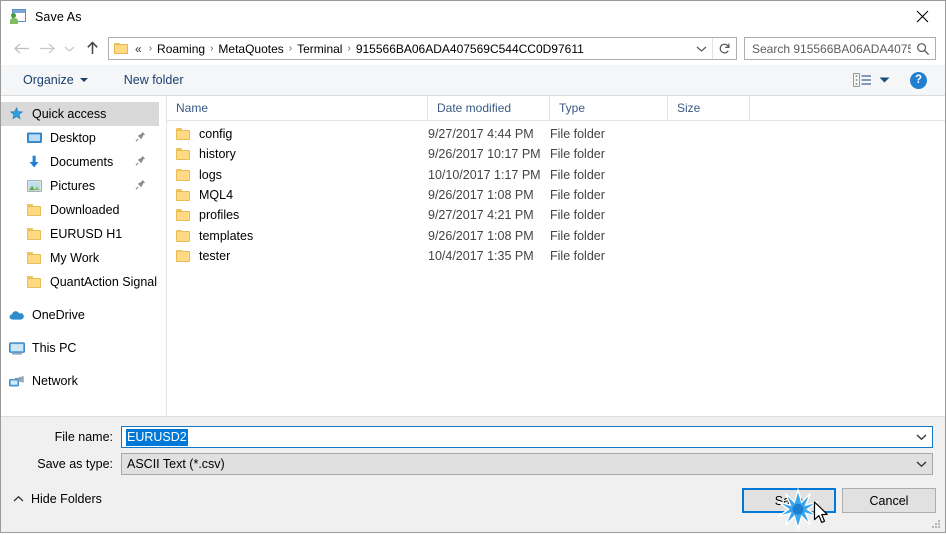  Describe the element at coordinates (36, 186) in the screenshot. I see `pictures-icon` at that location.